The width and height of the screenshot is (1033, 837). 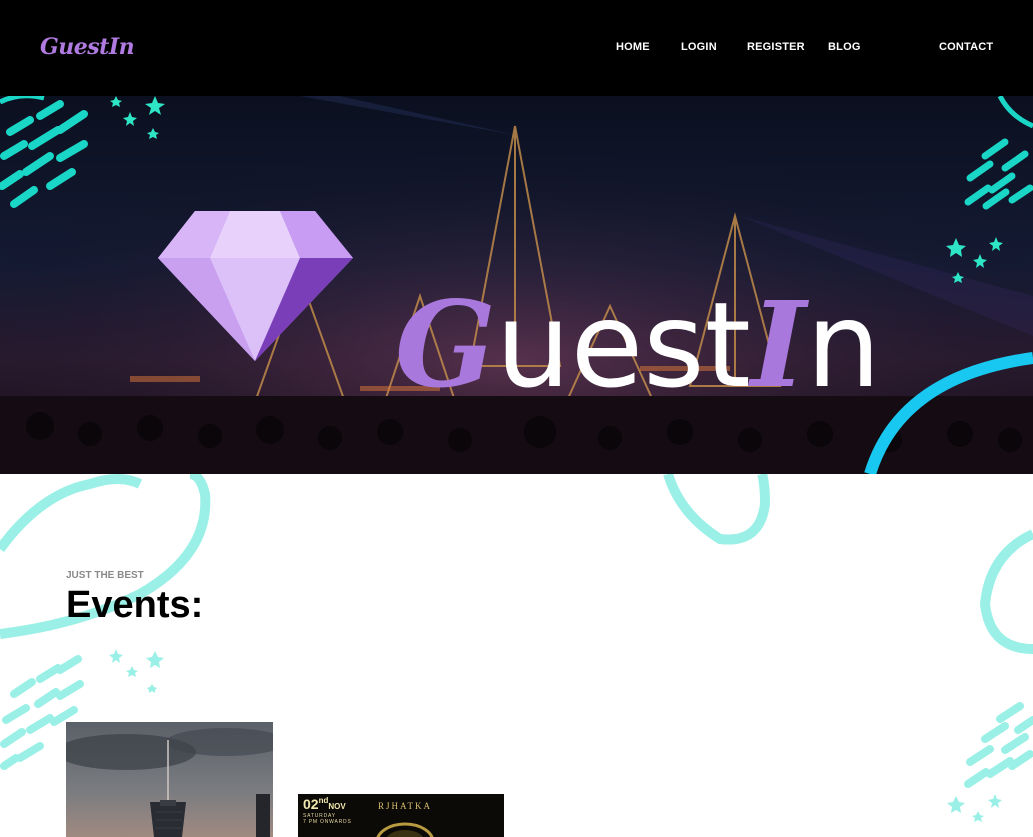 I want to click on city-skyline-image, so click(x=169, y=779).